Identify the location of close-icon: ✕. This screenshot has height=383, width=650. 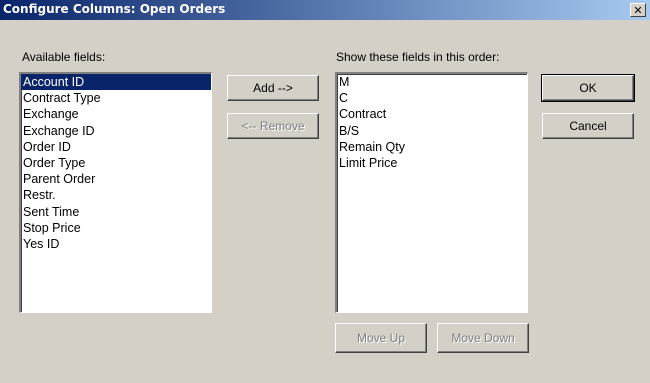
(638, 10).